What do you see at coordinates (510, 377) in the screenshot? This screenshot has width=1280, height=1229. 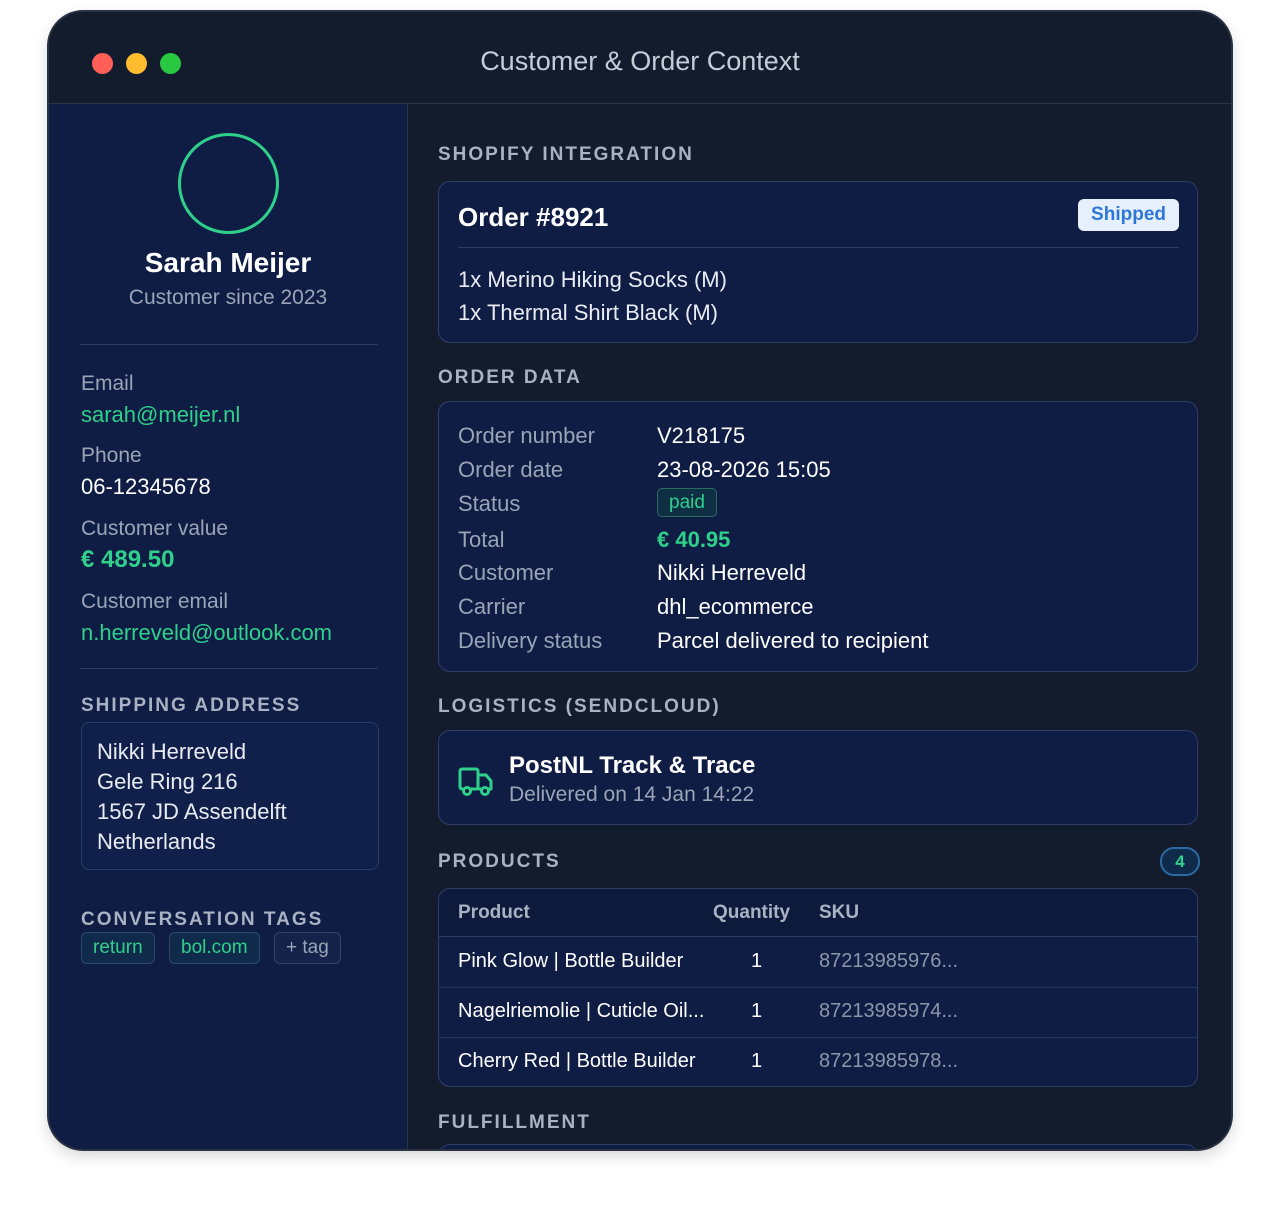 I see `order-data-heading: ORDER DATA` at bounding box center [510, 377].